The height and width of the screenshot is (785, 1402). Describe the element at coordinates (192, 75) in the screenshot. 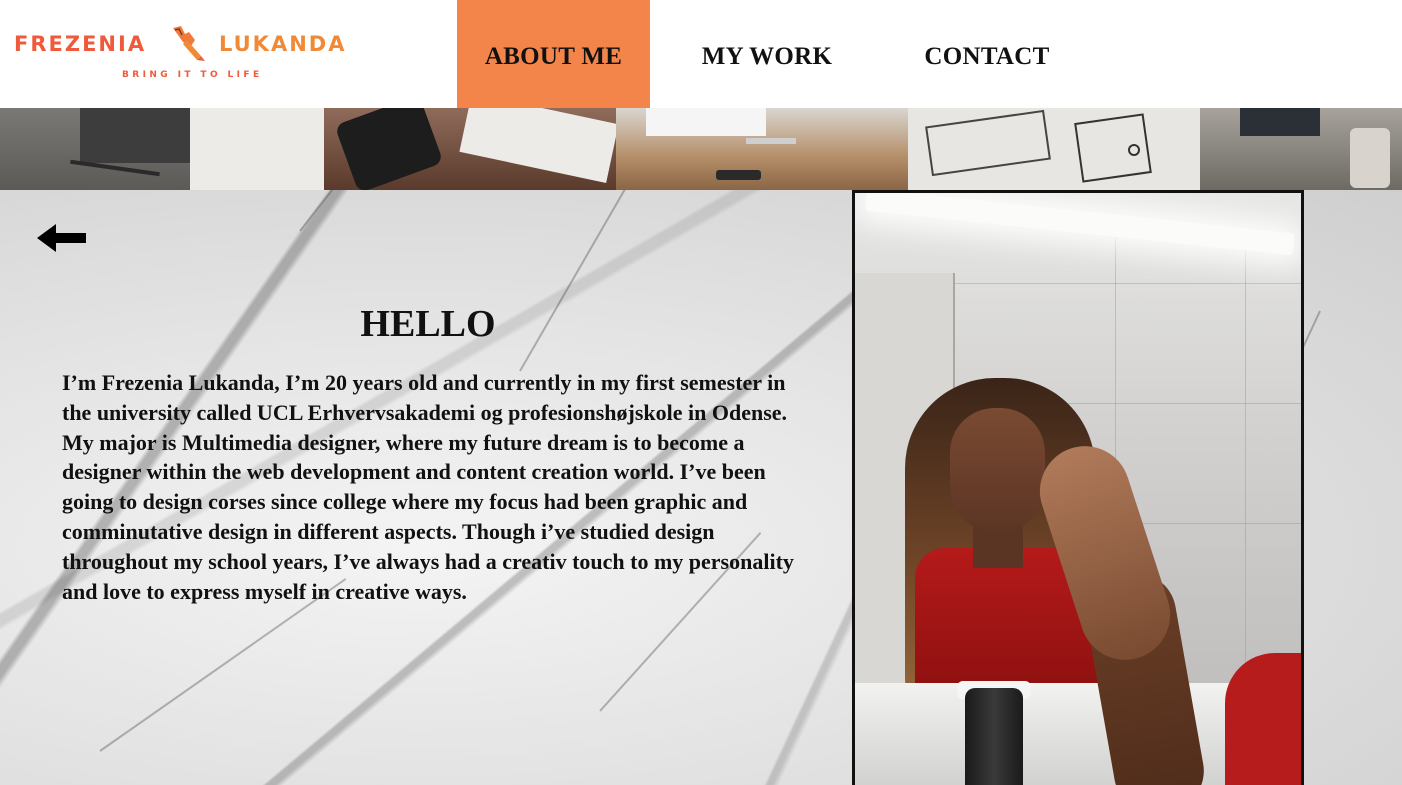

I see `logo-tagline: BRING IT TO LIFE` at that location.